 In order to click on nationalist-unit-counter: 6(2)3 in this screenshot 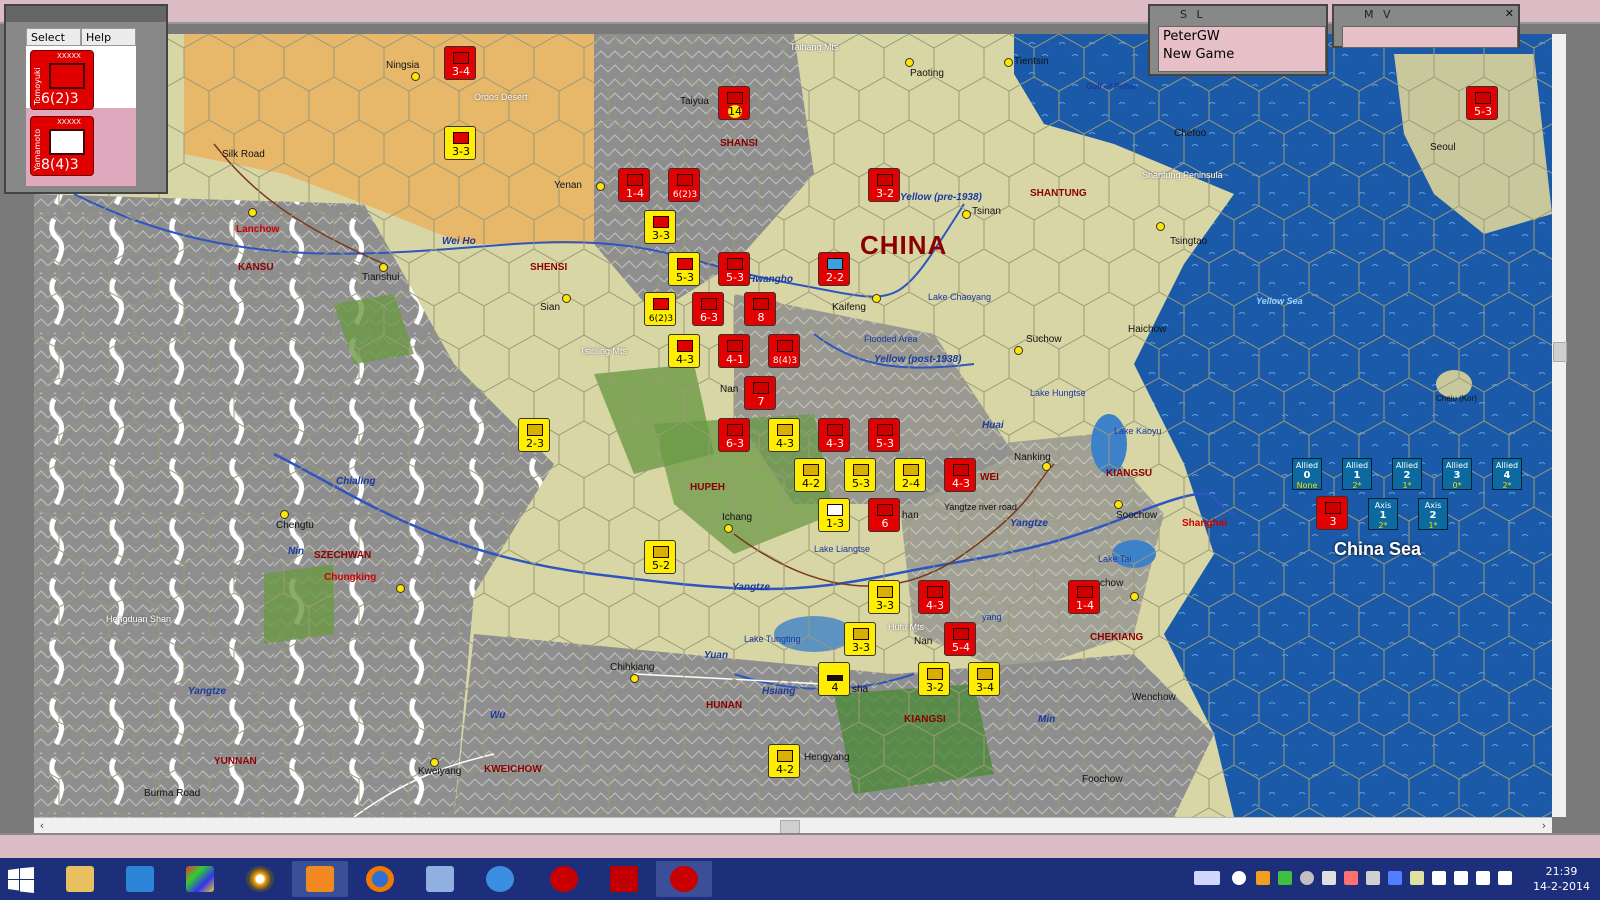, I will do `click(660, 309)`.